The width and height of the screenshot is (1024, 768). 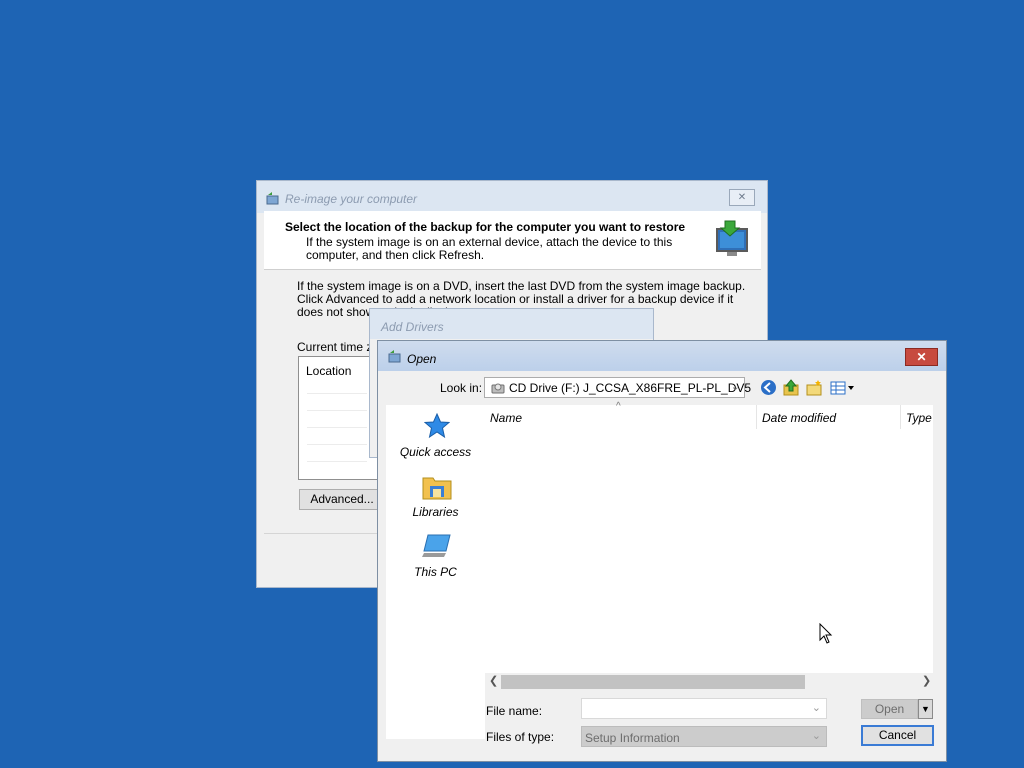 What do you see at coordinates (351, 199) in the screenshot?
I see `reimage-title: Re-image your computer` at bounding box center [351, 199].